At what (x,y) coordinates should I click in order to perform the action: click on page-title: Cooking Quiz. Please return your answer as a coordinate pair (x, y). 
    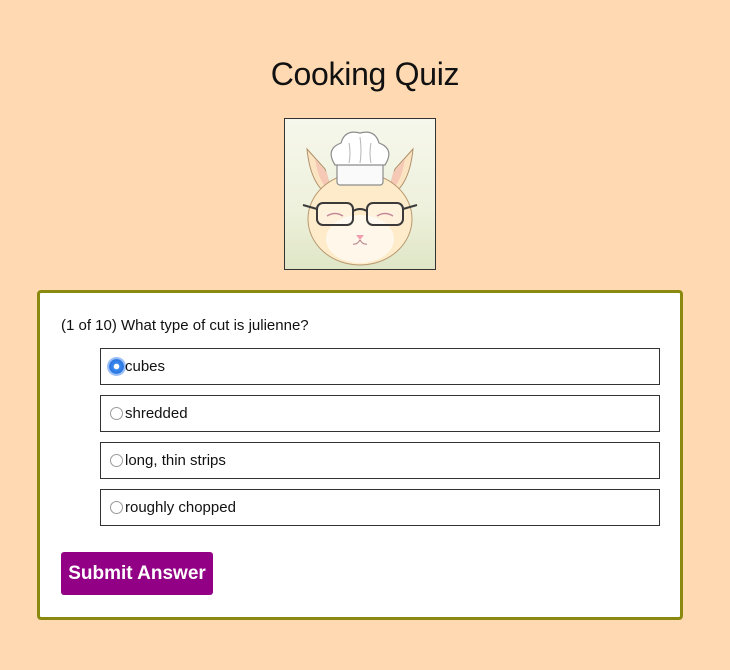
    Looking at the image, I should click on (365, 74).